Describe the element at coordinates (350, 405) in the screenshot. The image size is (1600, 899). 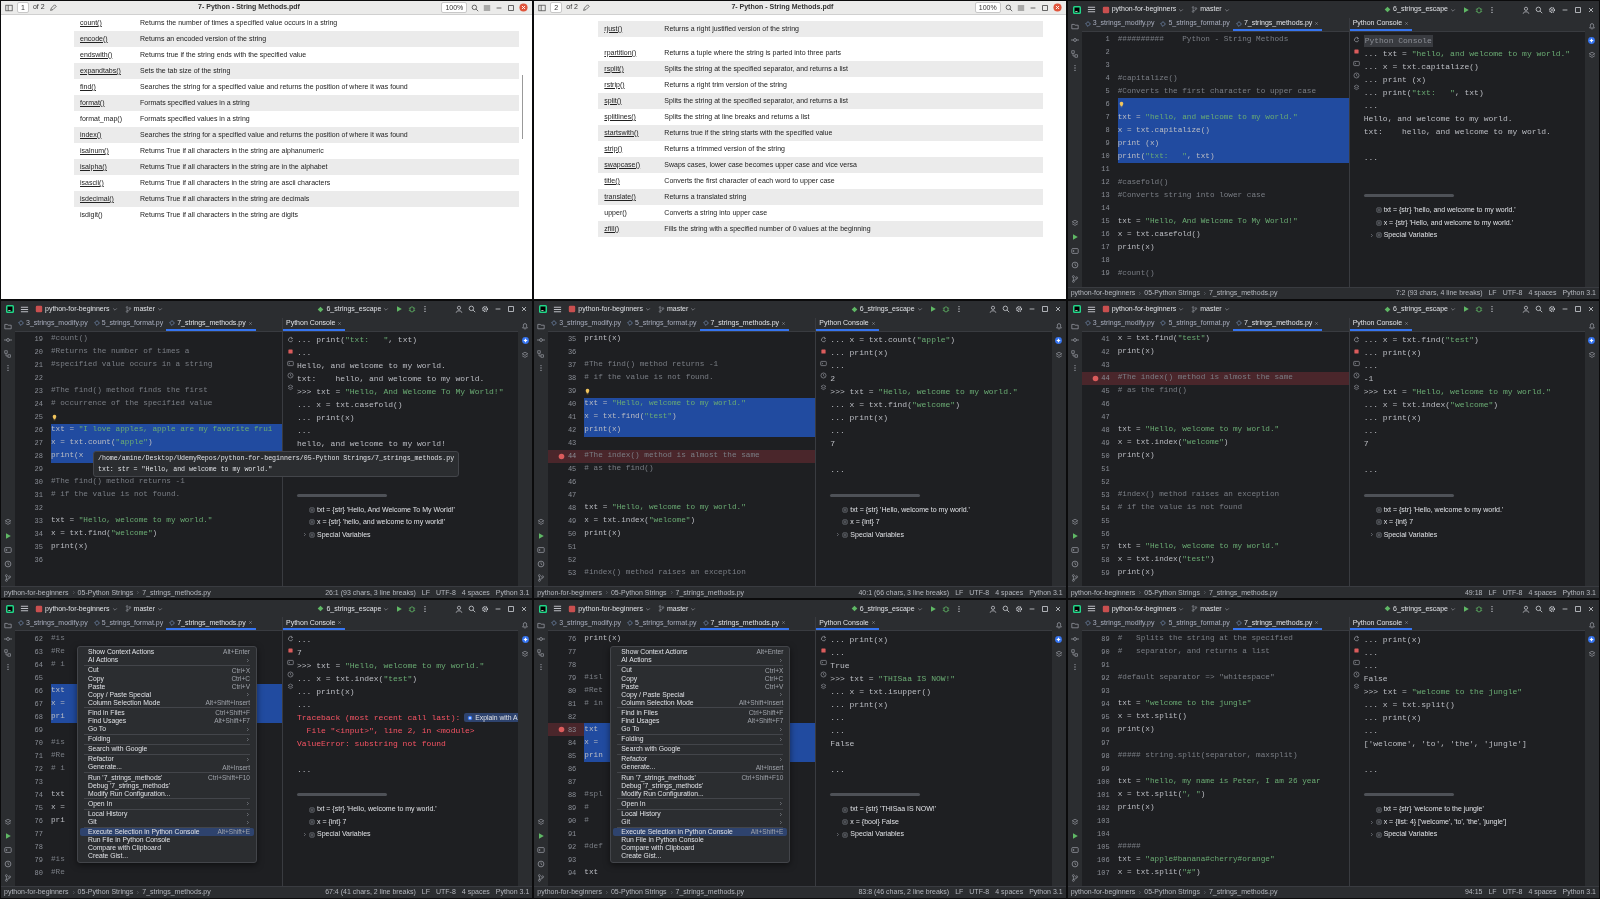
I see `console-text: ... x = txt.casefold()` at that location.